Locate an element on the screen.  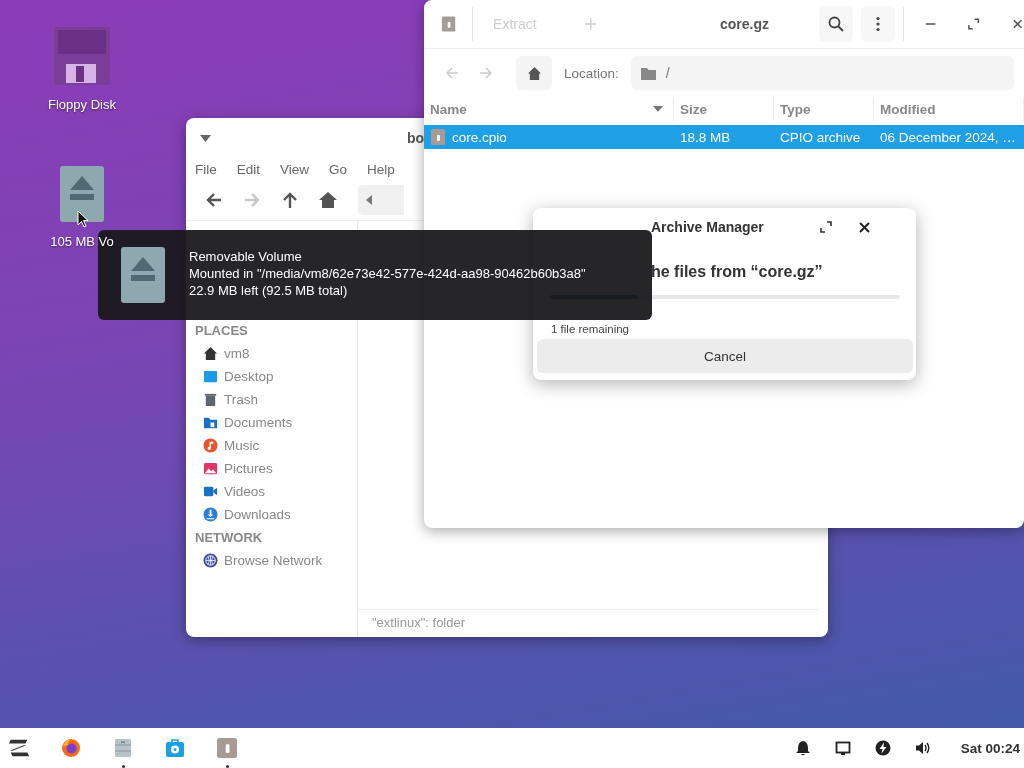
home-button is located at coordinates (534, 73).